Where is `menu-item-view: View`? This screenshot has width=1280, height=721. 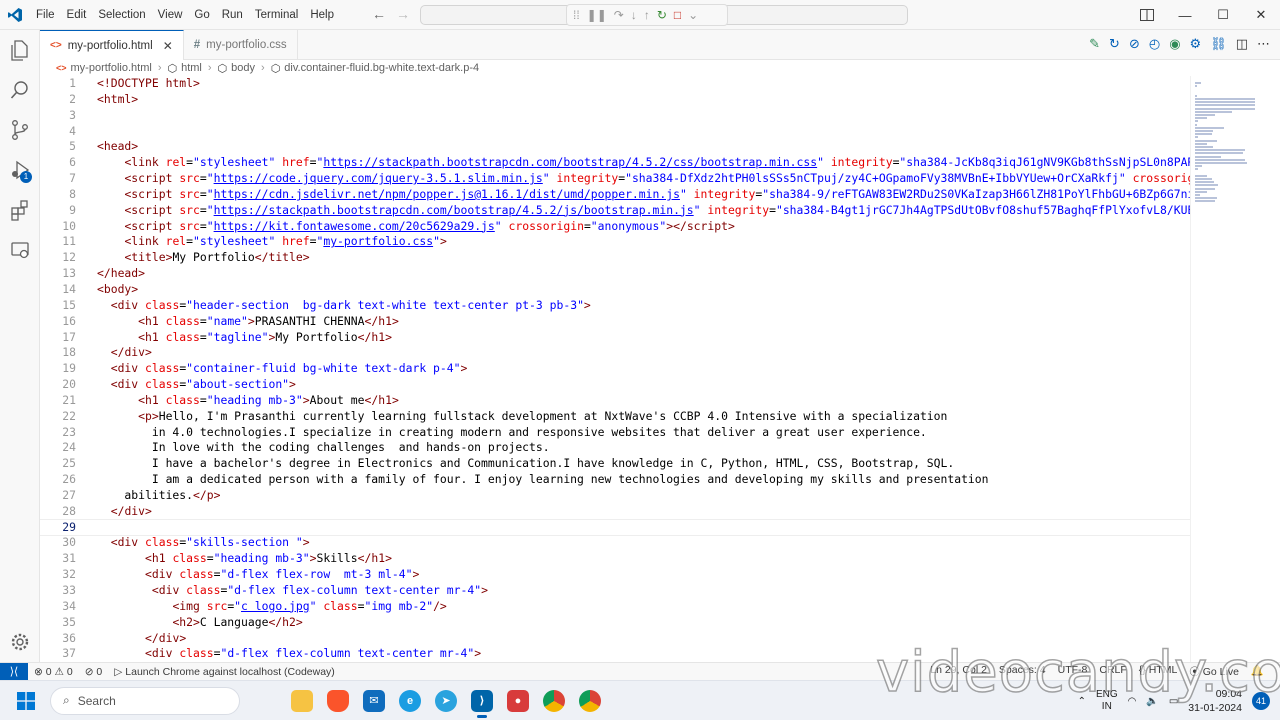
menu-item-view: View is located at coordinates (170, 15).